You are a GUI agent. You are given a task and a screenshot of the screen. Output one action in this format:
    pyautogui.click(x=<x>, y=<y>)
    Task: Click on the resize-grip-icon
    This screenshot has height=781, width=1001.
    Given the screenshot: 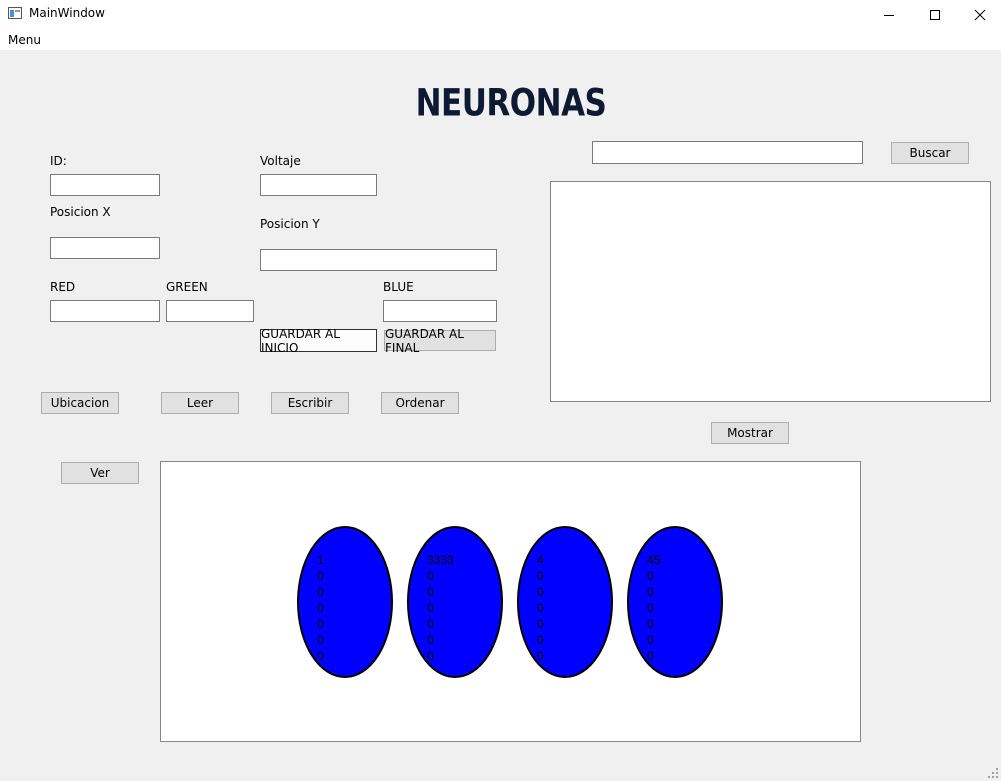 What is the action you would take?
    pyautogui.click(x=993, y=773)
    